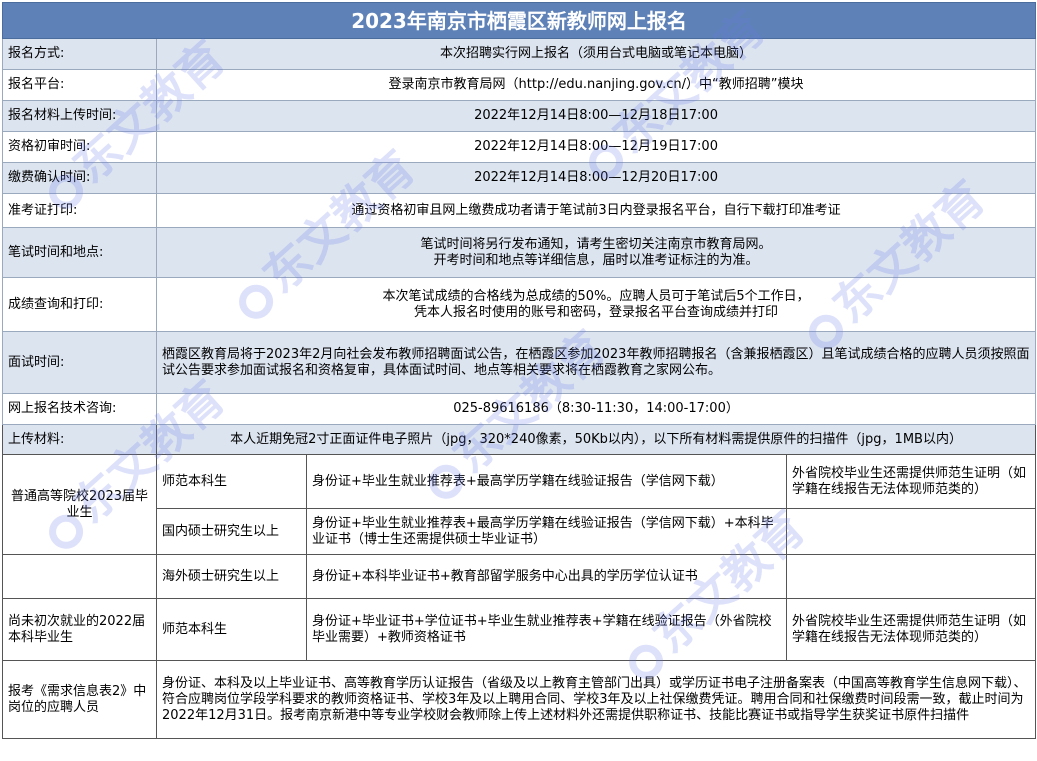  I want to click on upload-label: 上传材料:, so click(79, 439).